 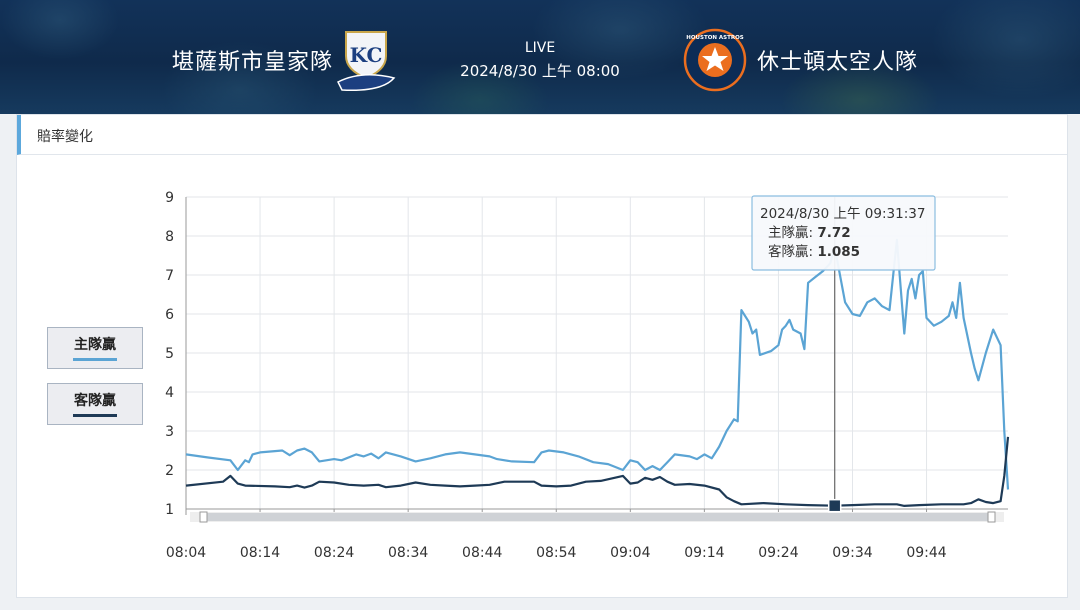 I want to click on y-tick-label: 3, so click(x=169, y=432).